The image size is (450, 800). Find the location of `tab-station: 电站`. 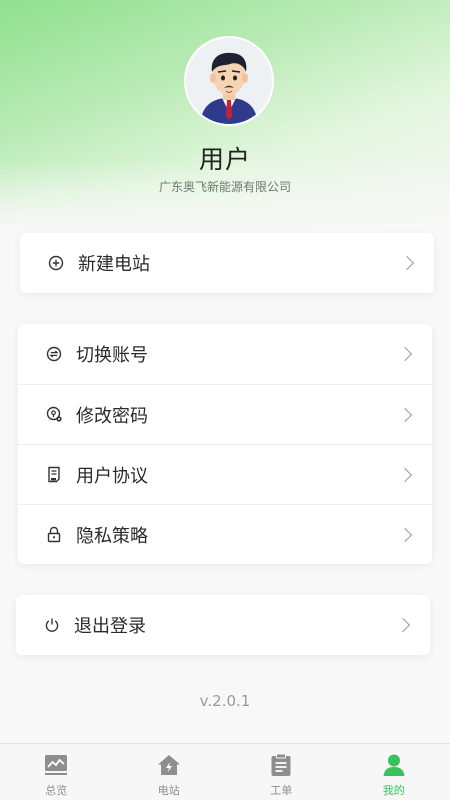

tab-station: 电站 is located at coordinates (169, 772).